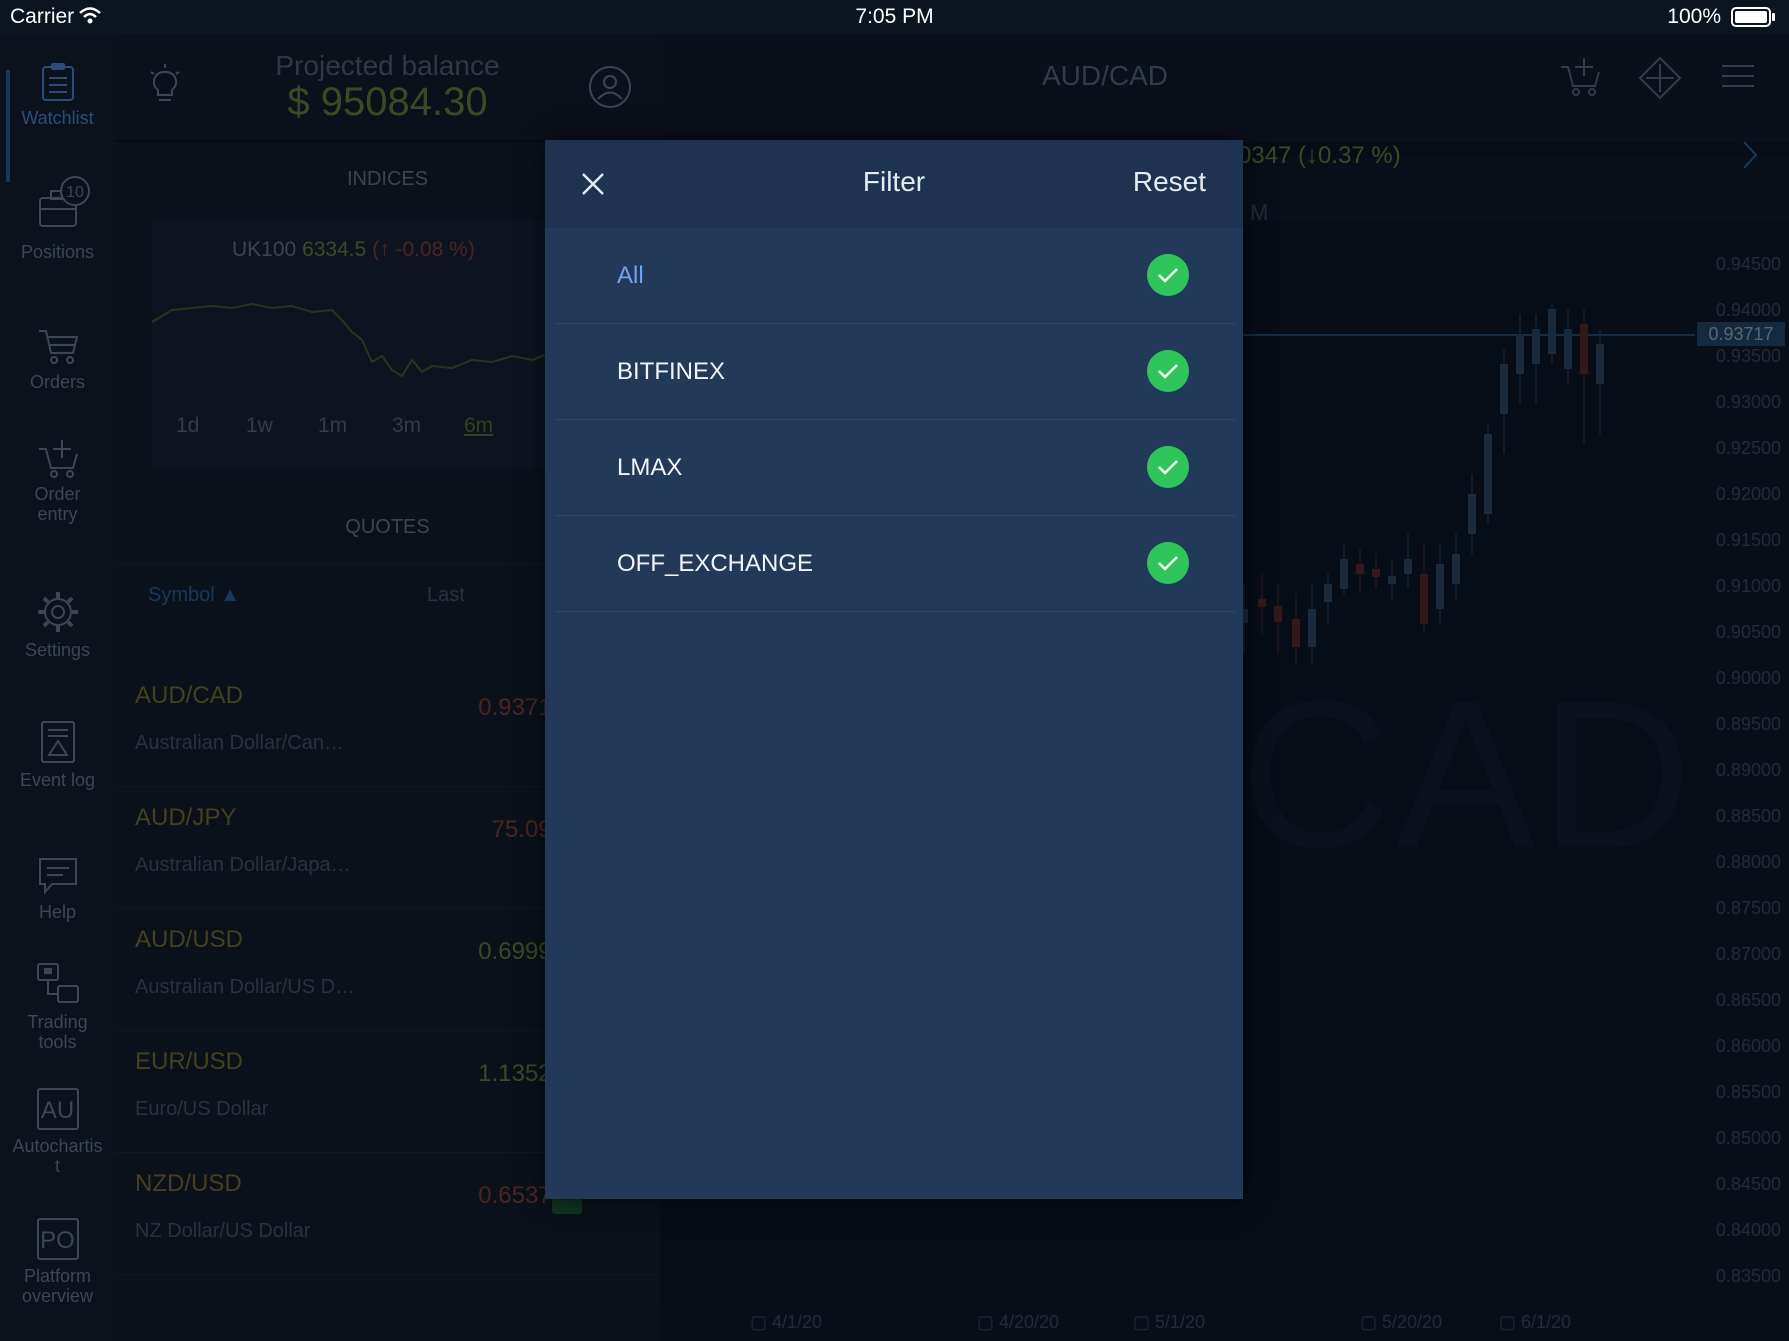 The width and height of the screenshot is (1789, 1341). I want to click on filter-option-off-exchange: OFF_EXCHANGE, so click(895, 564).